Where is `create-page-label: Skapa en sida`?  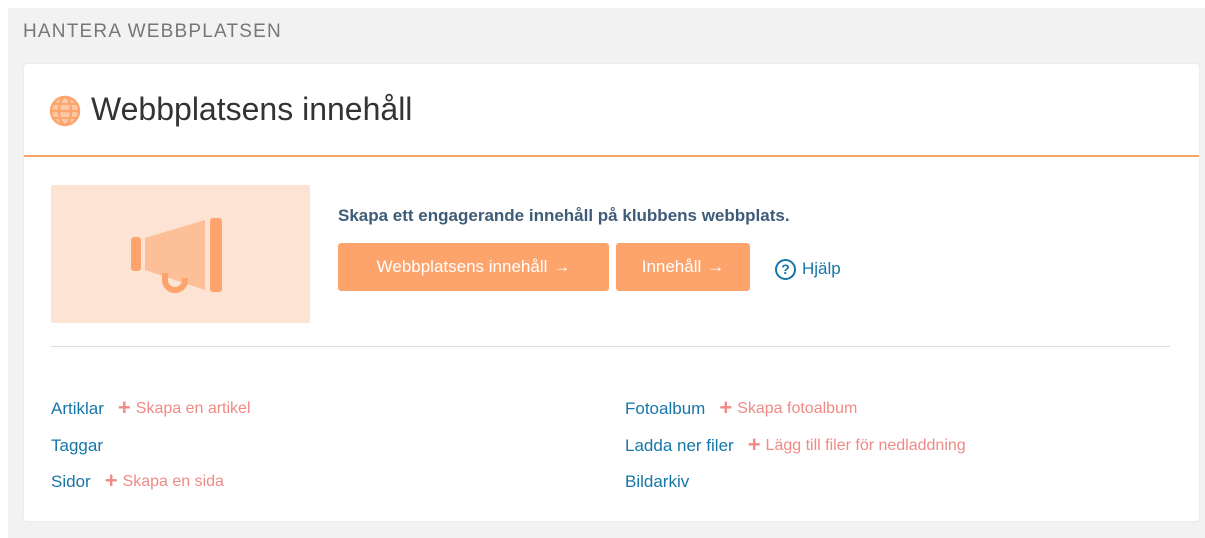
create-page-label: Skapa en sida is located at coordinates (173, 481).